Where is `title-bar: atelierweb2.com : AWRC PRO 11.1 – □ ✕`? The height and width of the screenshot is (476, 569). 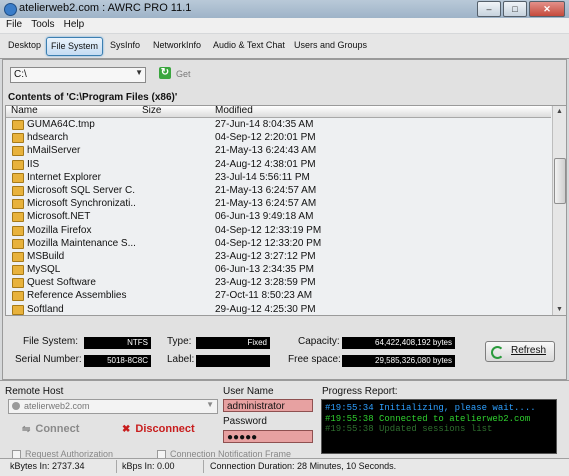
title-bar: atelierweb2.com : AWRC PRO 11.1 – □ ✕ is located at coordinates (284, 9).